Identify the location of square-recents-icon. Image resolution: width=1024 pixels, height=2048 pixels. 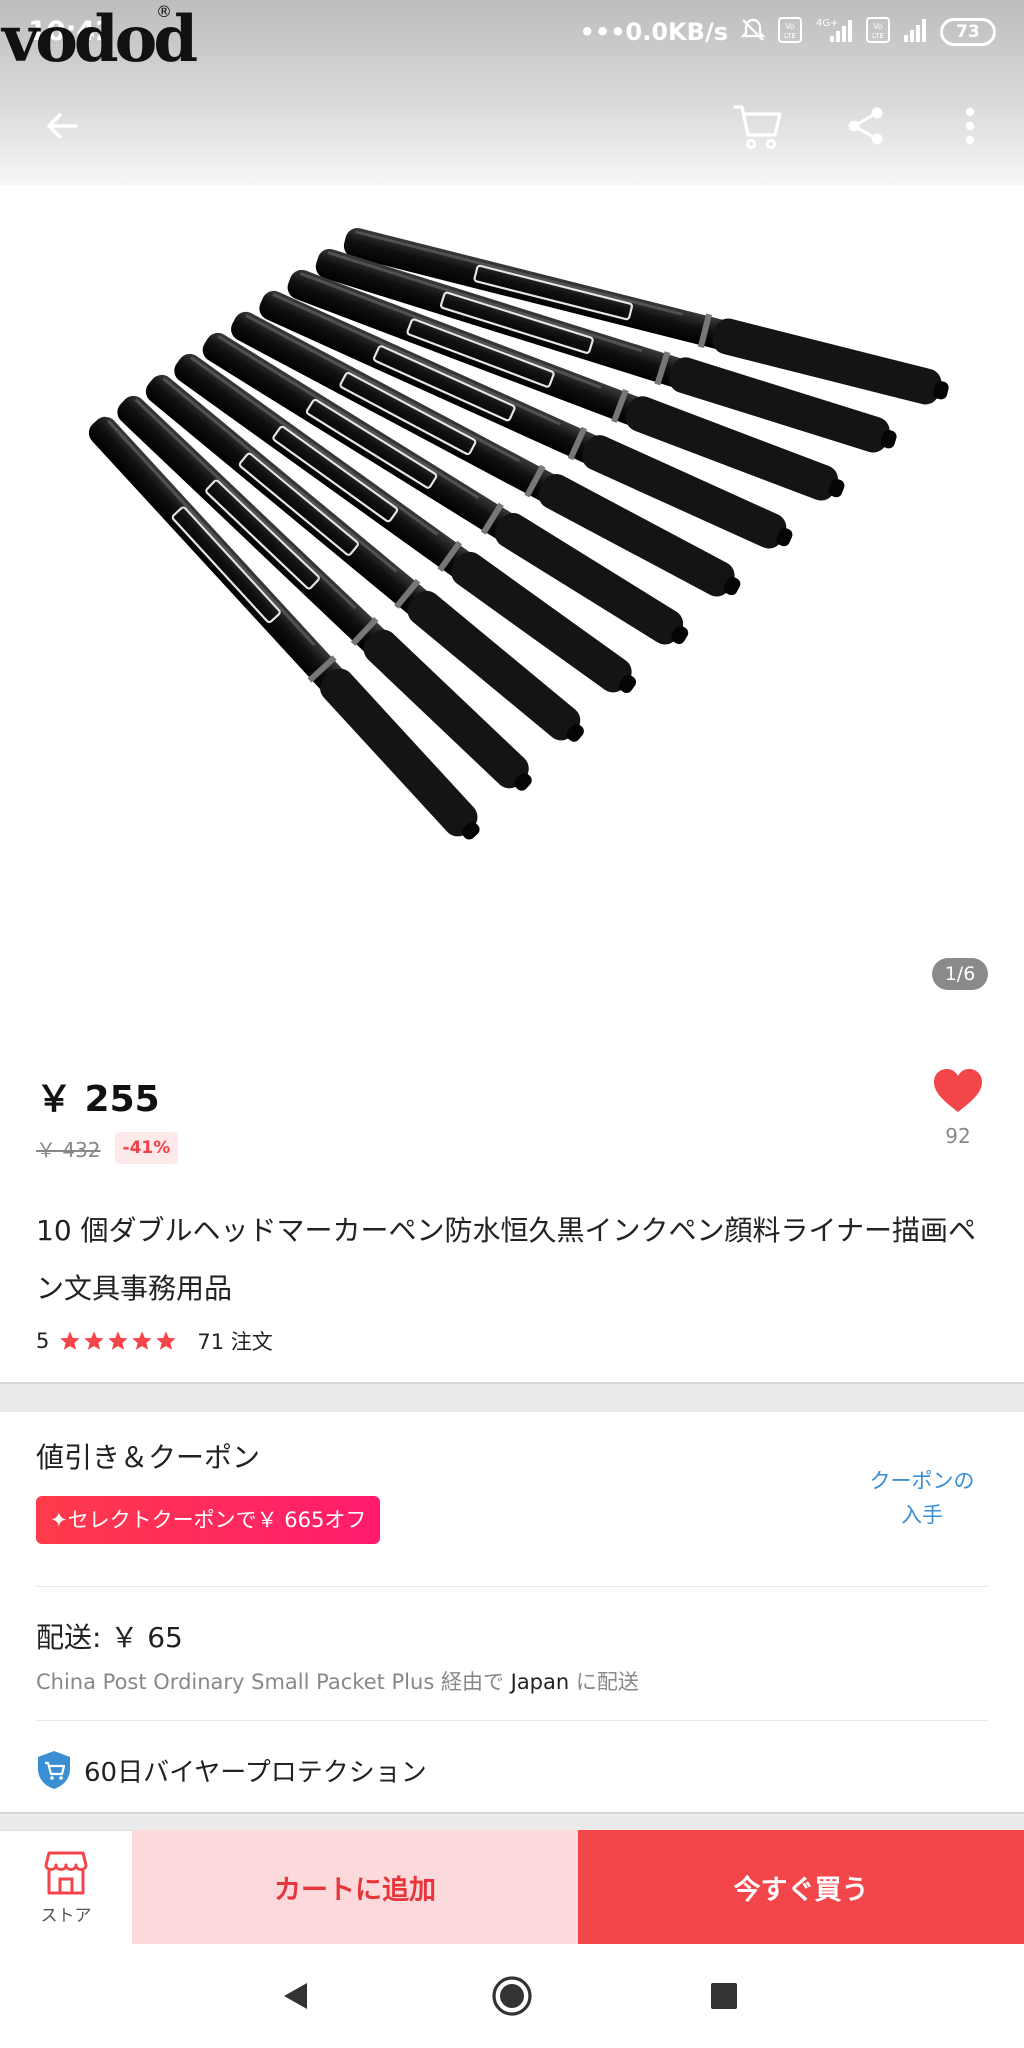
(724, 1996).